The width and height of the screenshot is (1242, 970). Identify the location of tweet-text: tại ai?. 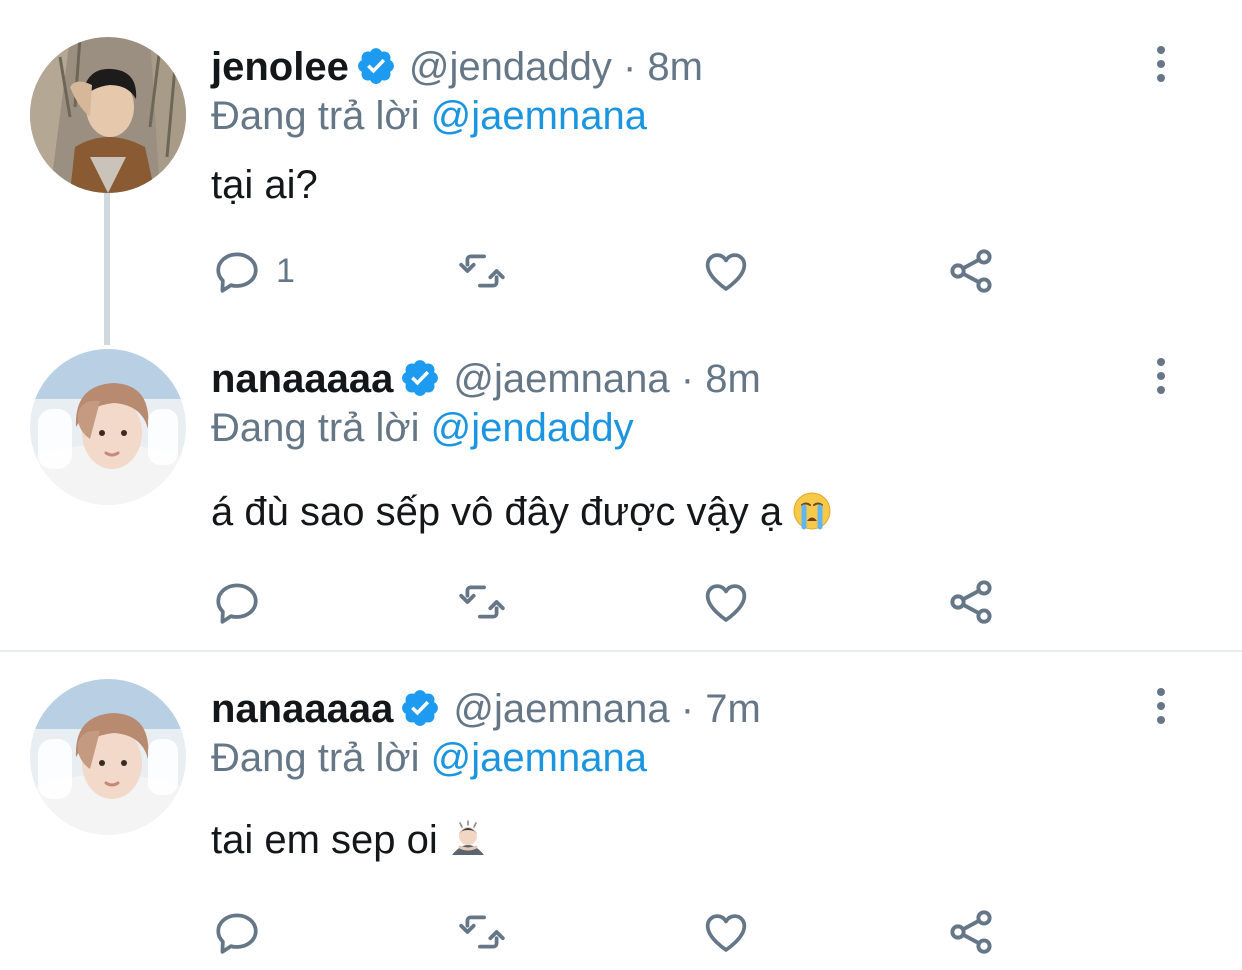
(264, 185).